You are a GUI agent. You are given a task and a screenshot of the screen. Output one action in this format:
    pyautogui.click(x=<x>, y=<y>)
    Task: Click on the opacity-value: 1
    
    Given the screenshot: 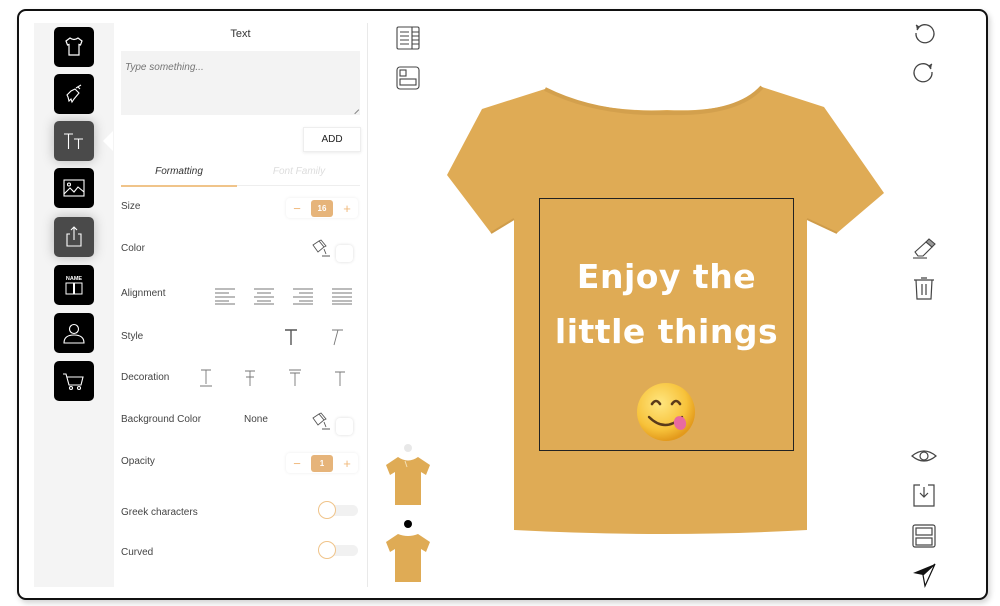 What is the action you would take?
    pyautogui.click(x=322, y=463)
    